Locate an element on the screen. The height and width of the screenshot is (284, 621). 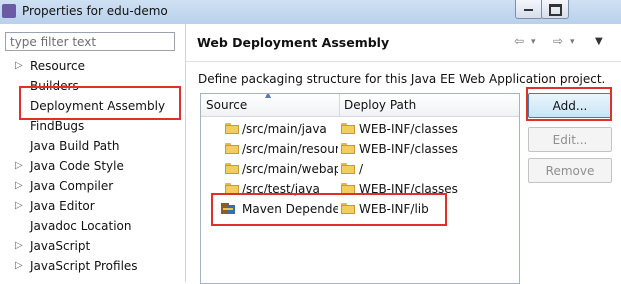
minimize-button is located at coordinates (529, 9).